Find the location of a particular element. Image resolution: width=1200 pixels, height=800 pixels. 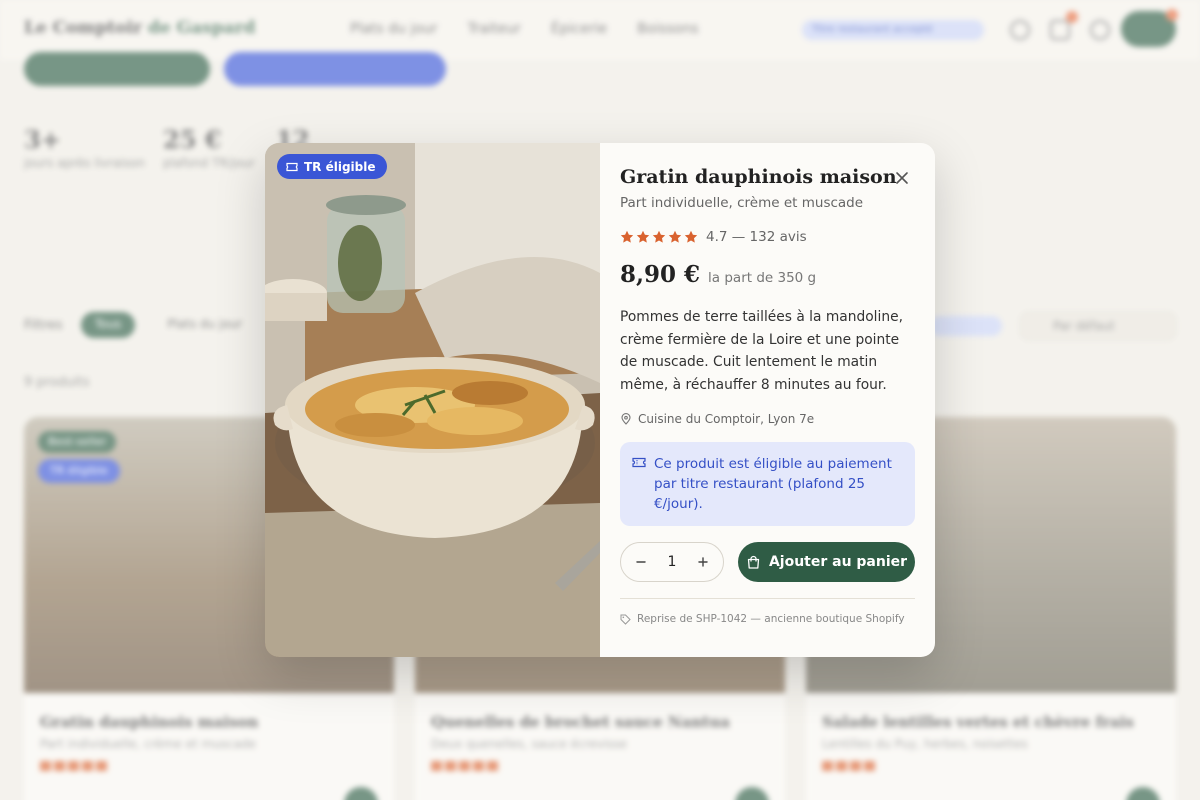

minus-icon is located at coordinates (641, 562).